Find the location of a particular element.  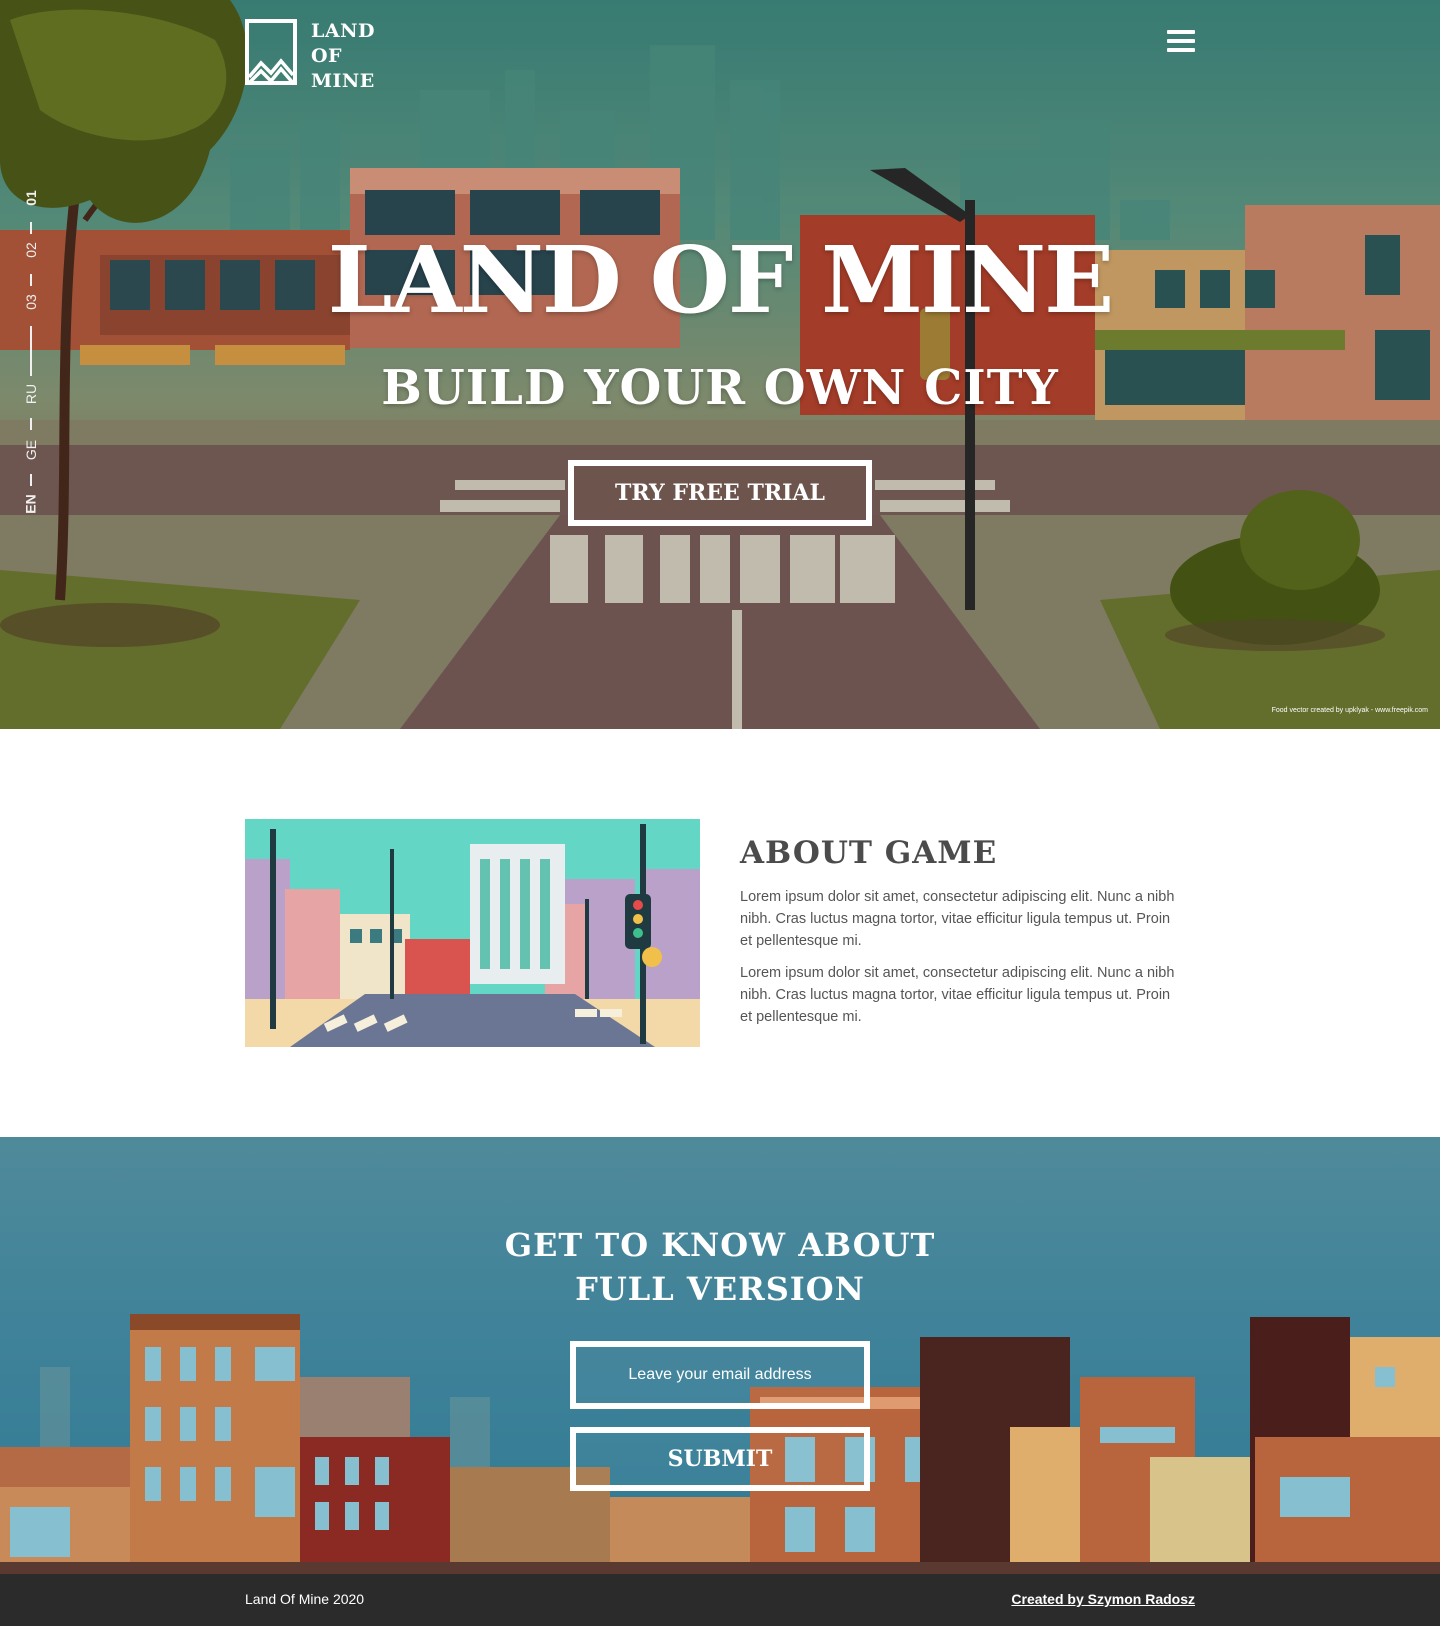

submit-button: SUBMIT is located at coordinates (720, 1459).